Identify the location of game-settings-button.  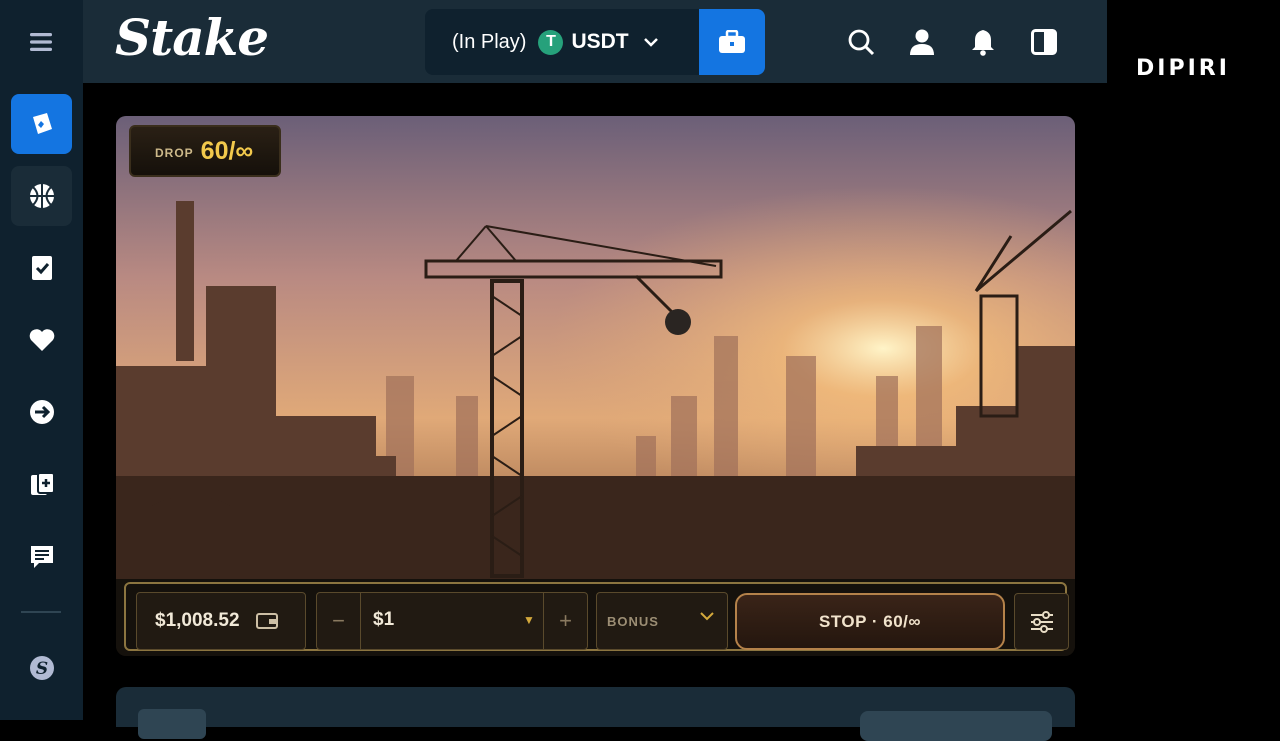
(1041, 621).